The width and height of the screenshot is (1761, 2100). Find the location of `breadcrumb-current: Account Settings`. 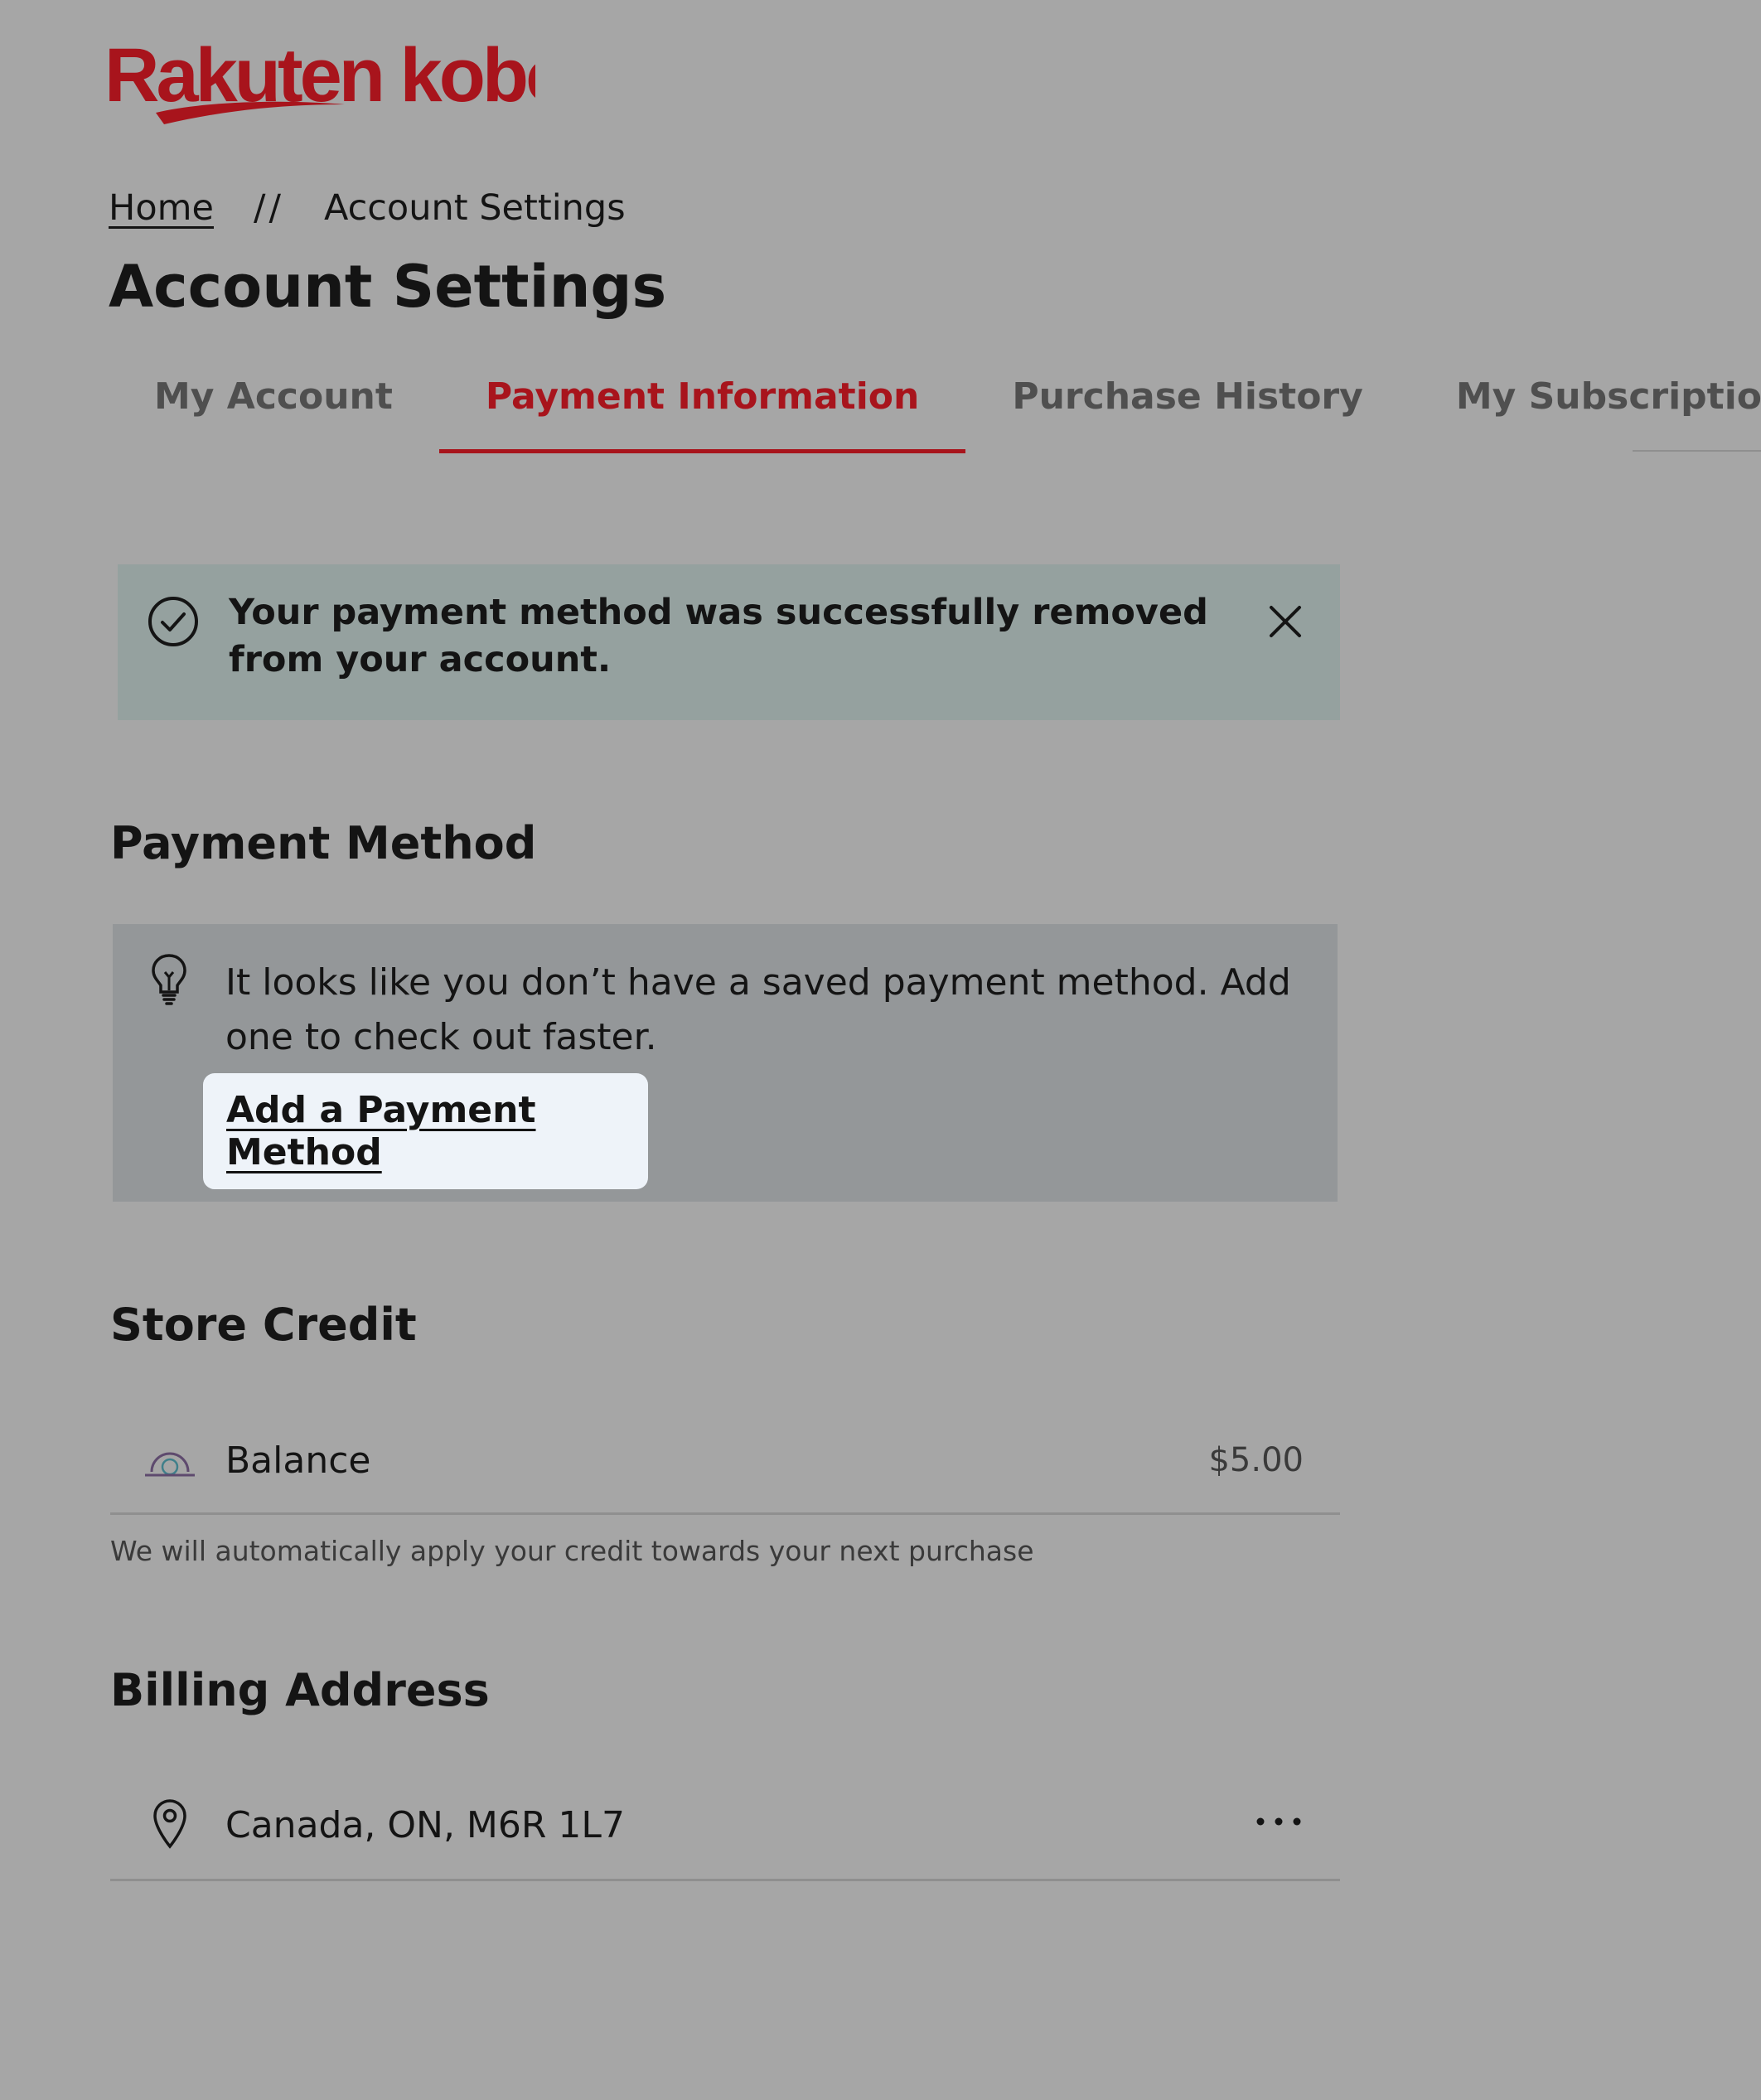

breadcrumb-current: Account Settings is located at coordinates (474, 208).